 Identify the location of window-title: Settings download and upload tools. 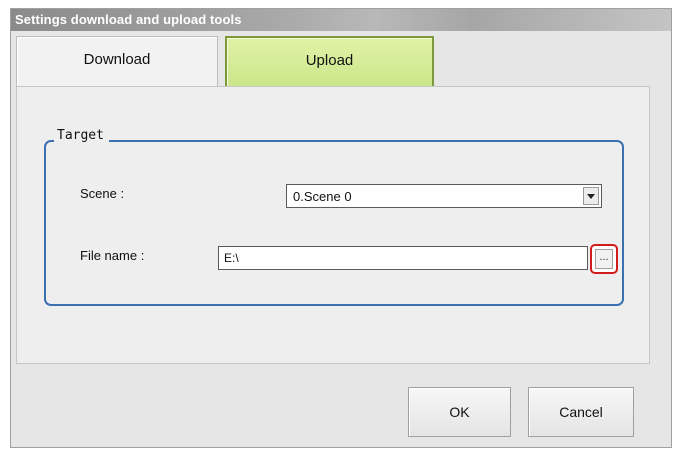
(128, 19).